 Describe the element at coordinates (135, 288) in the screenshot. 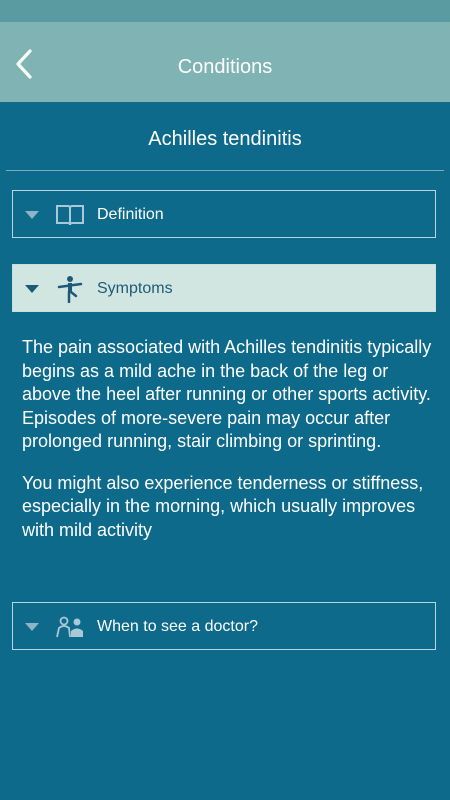

I see `section-label-symptoms: Symptoms` at that location.